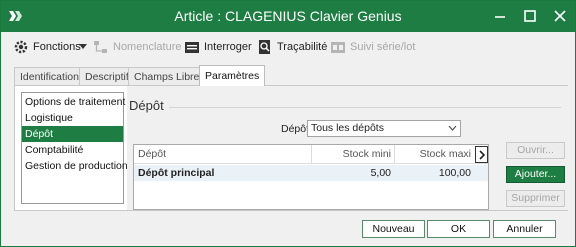 Image resolution: width=576 pixels, height=247 pixels. What do you see at coordinates (57, 47) in the screenshot?
I see `fonctions-label: Fonctions` at bounding box center [57, 47].